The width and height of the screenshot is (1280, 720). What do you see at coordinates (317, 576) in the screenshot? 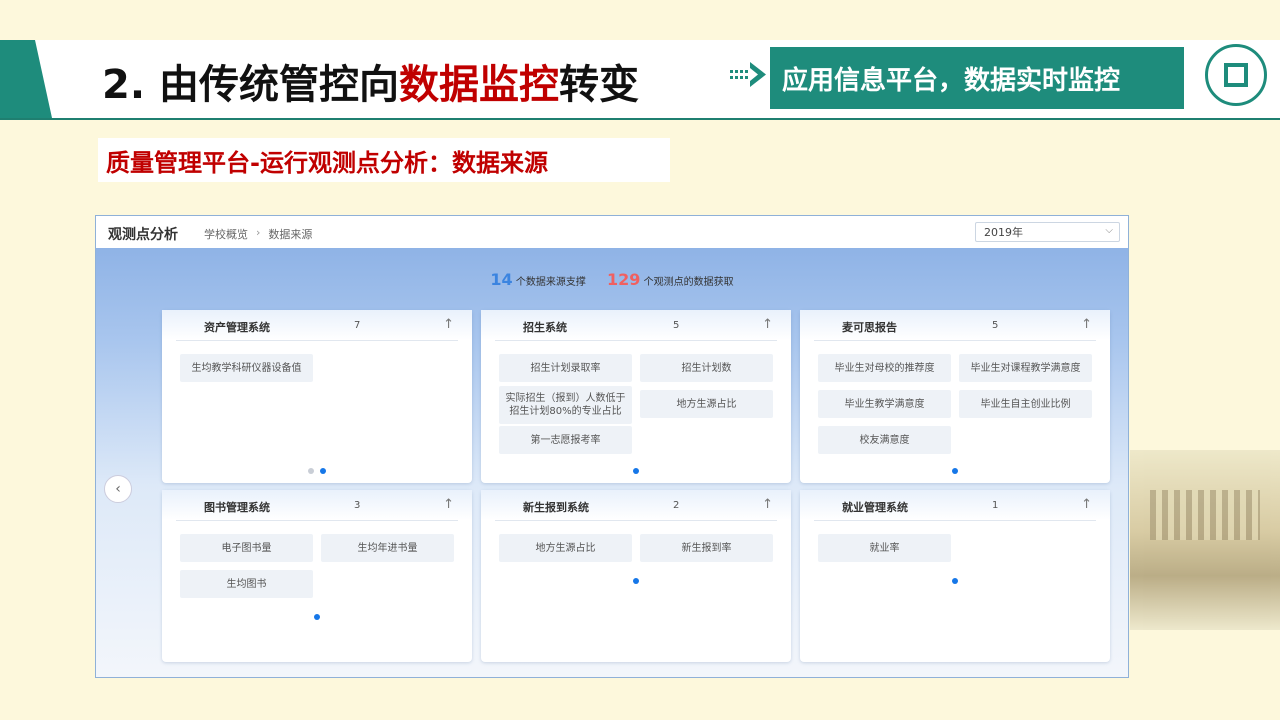
I see `card-library-system: 图书管理系统 3 ↑ 电子图书量 生均年进书量 生均图书` at bounding box center [317, 576].